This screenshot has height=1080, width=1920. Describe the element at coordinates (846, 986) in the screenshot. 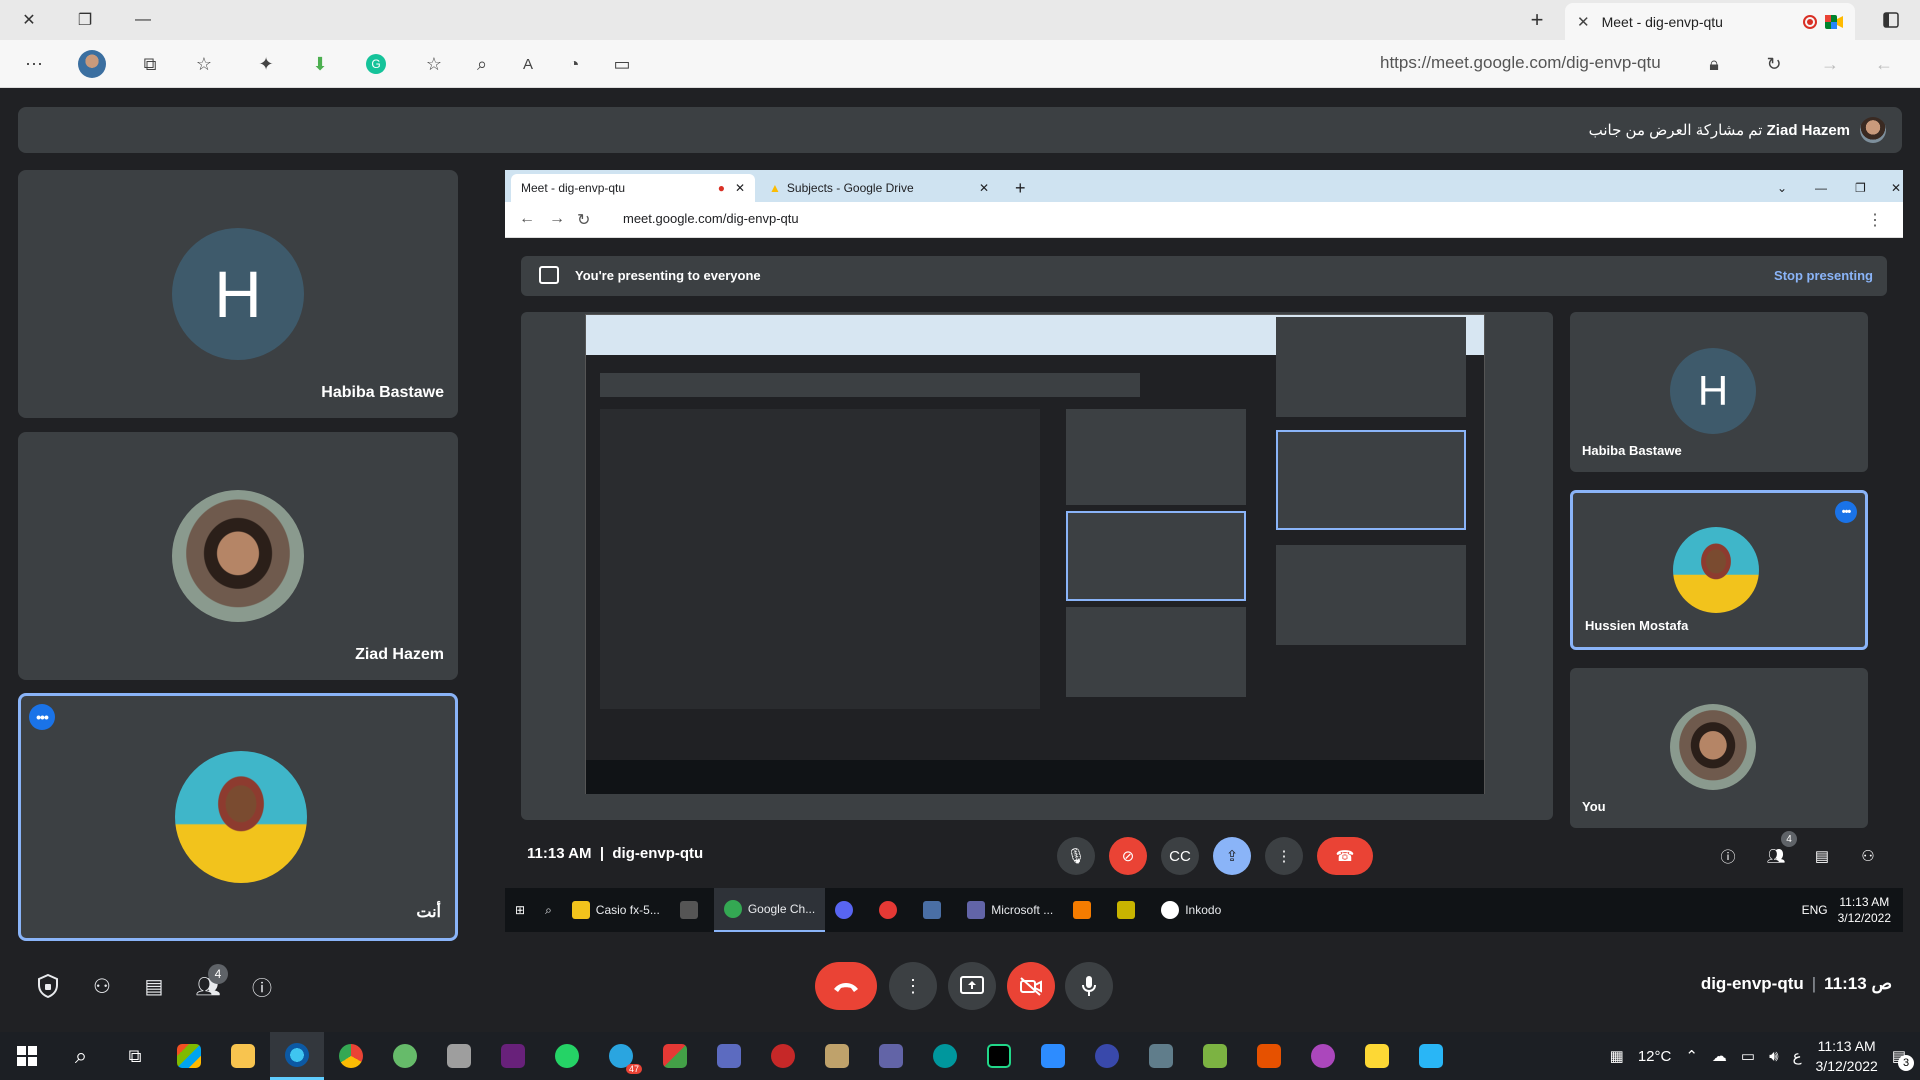

I see `leave-call-button` at that location.